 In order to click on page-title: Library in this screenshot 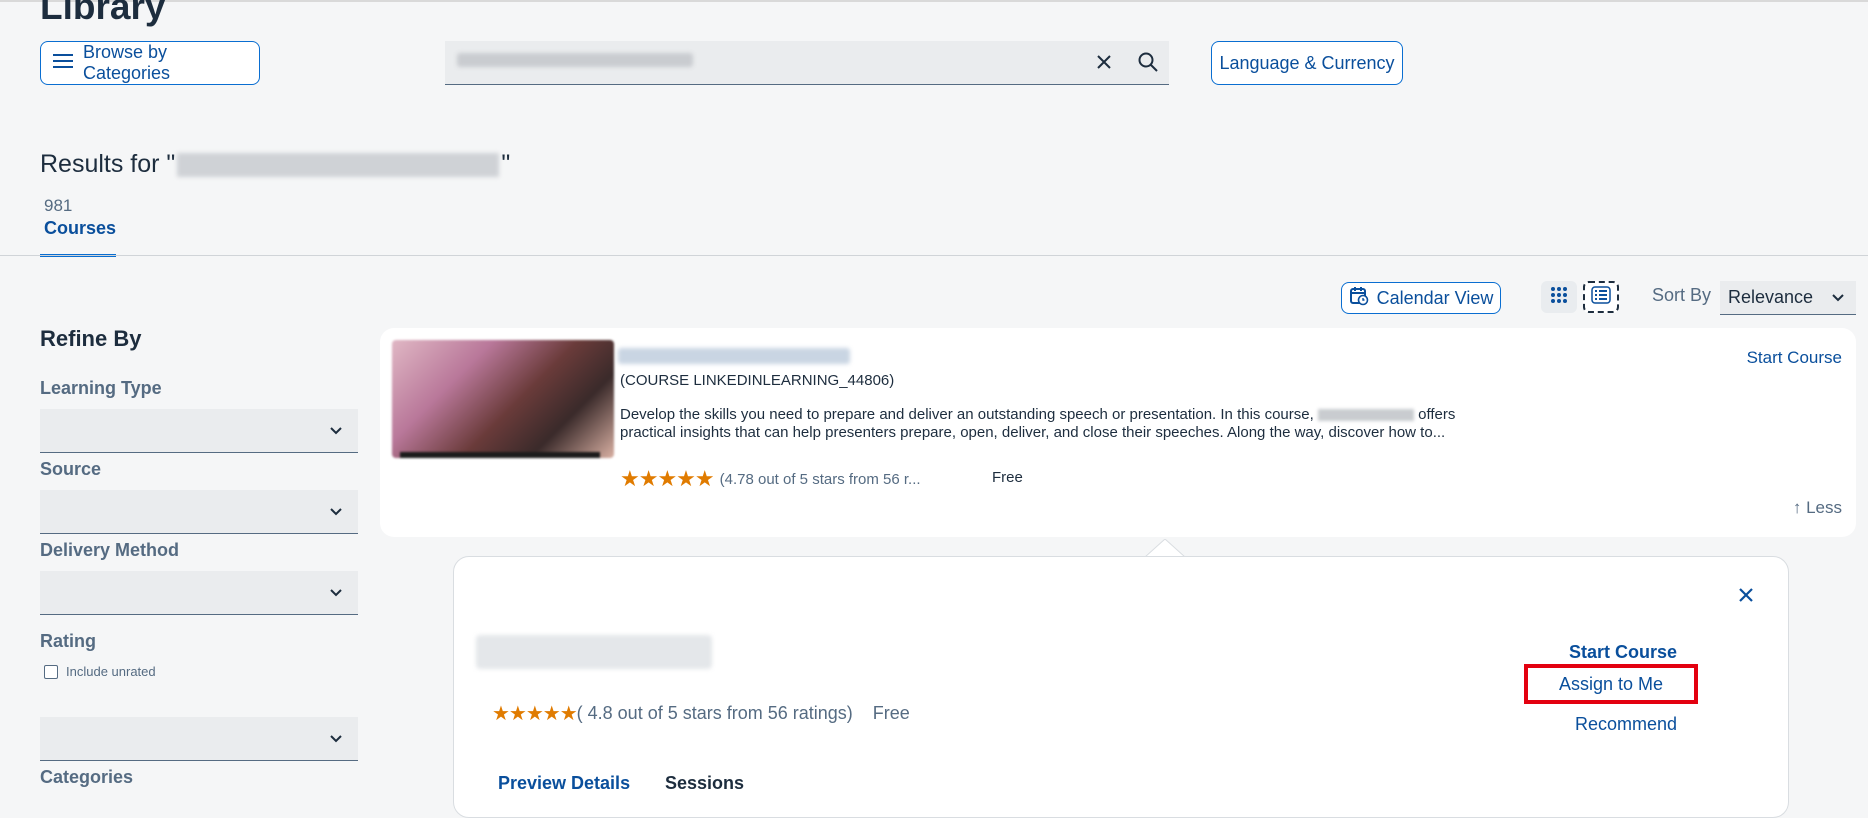, I will do `click(103, 13)`.